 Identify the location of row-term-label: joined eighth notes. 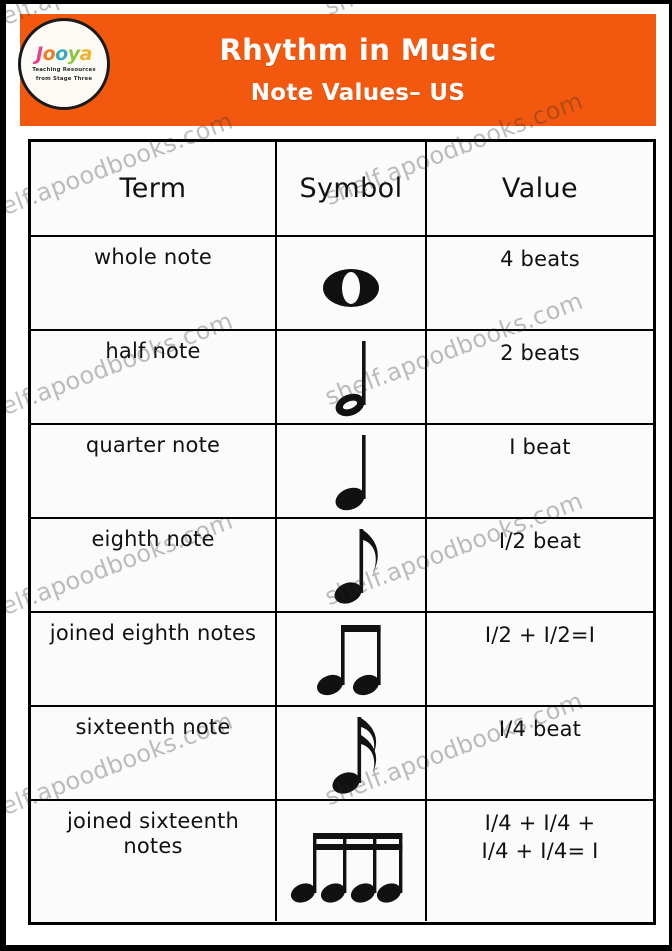
(153, 633).